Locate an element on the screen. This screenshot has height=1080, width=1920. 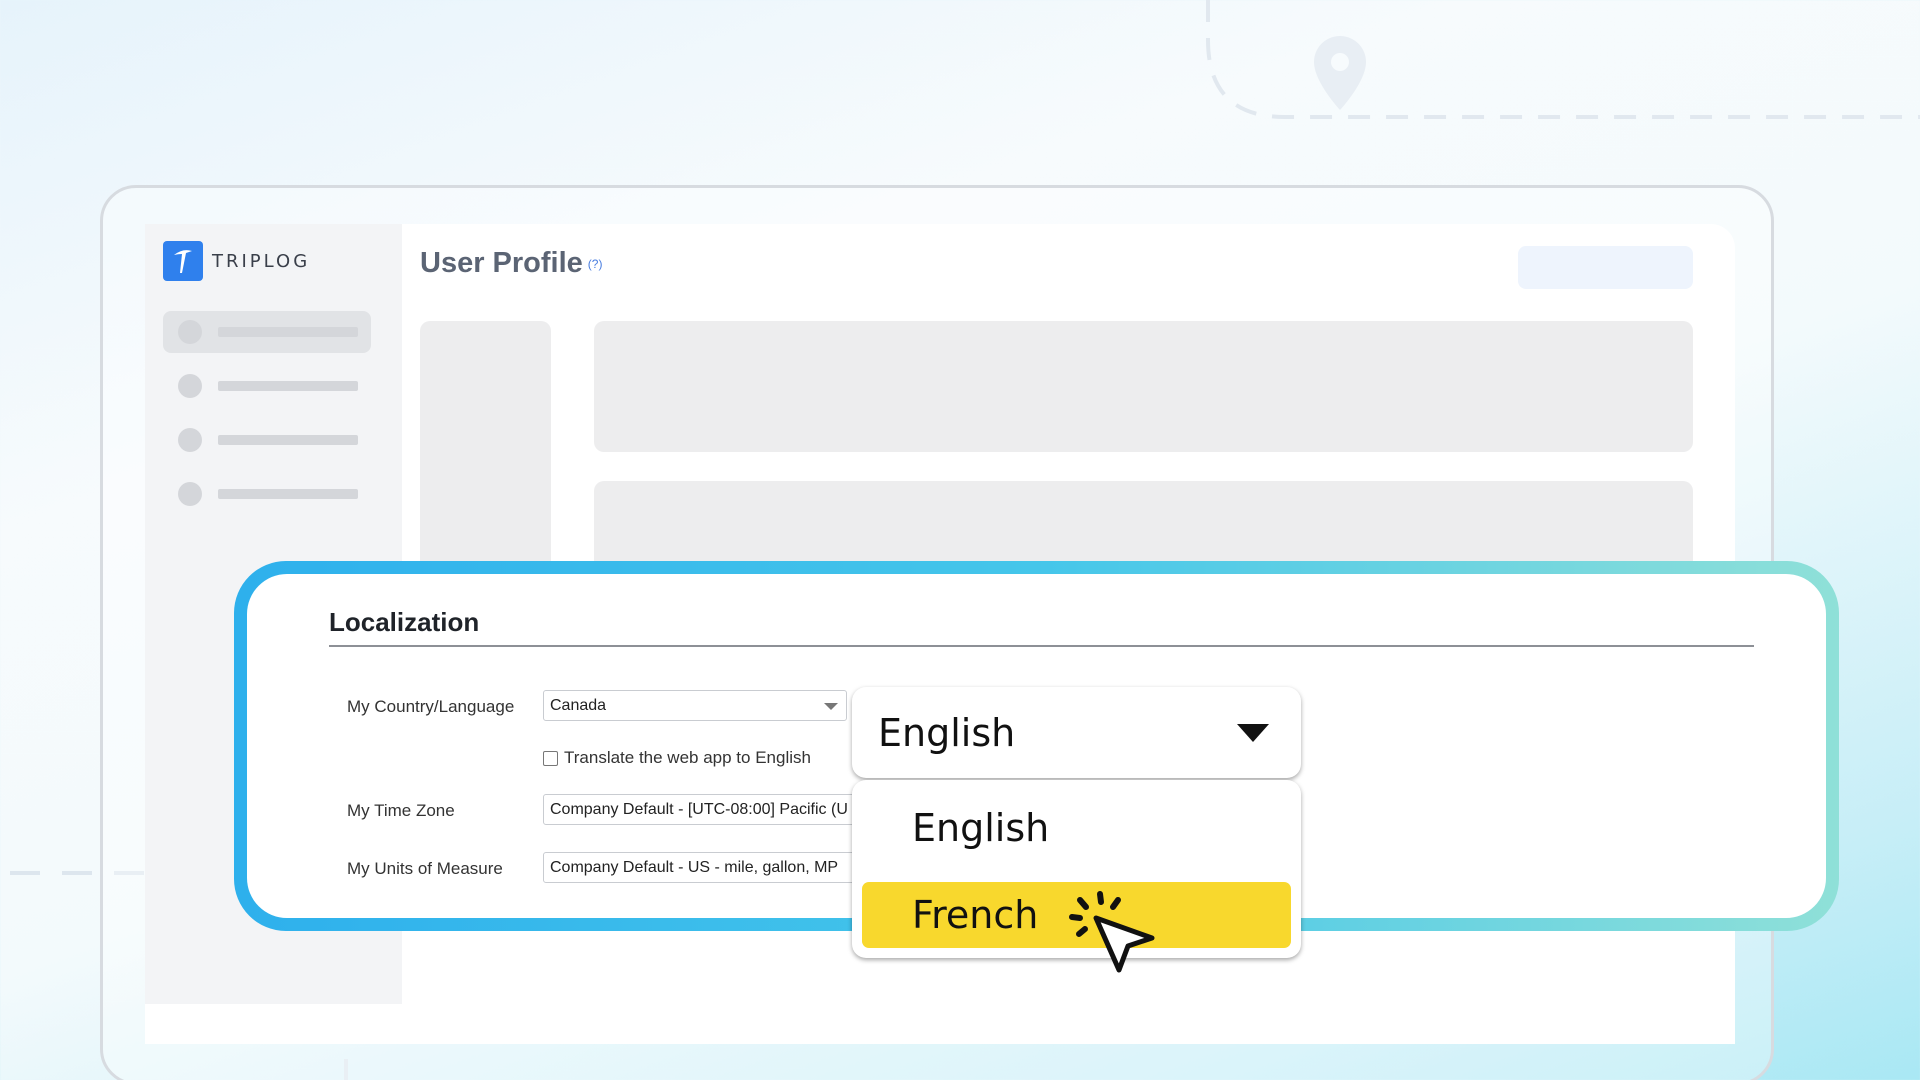
units-of-measure-label: My Units of Measure is located at coordinates (425, 868).